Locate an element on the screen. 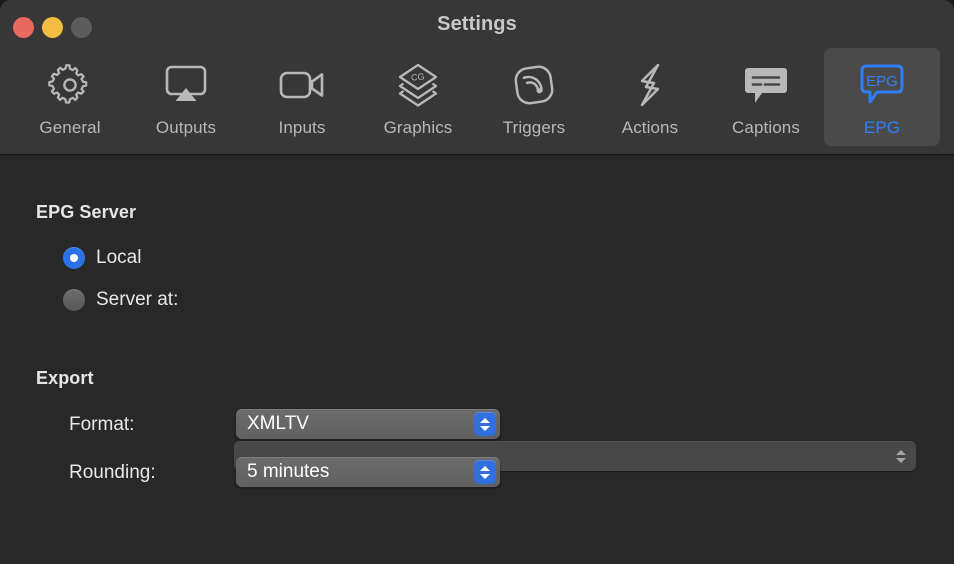  tab-captions-label: Captions is located at coordinates (766, 127).